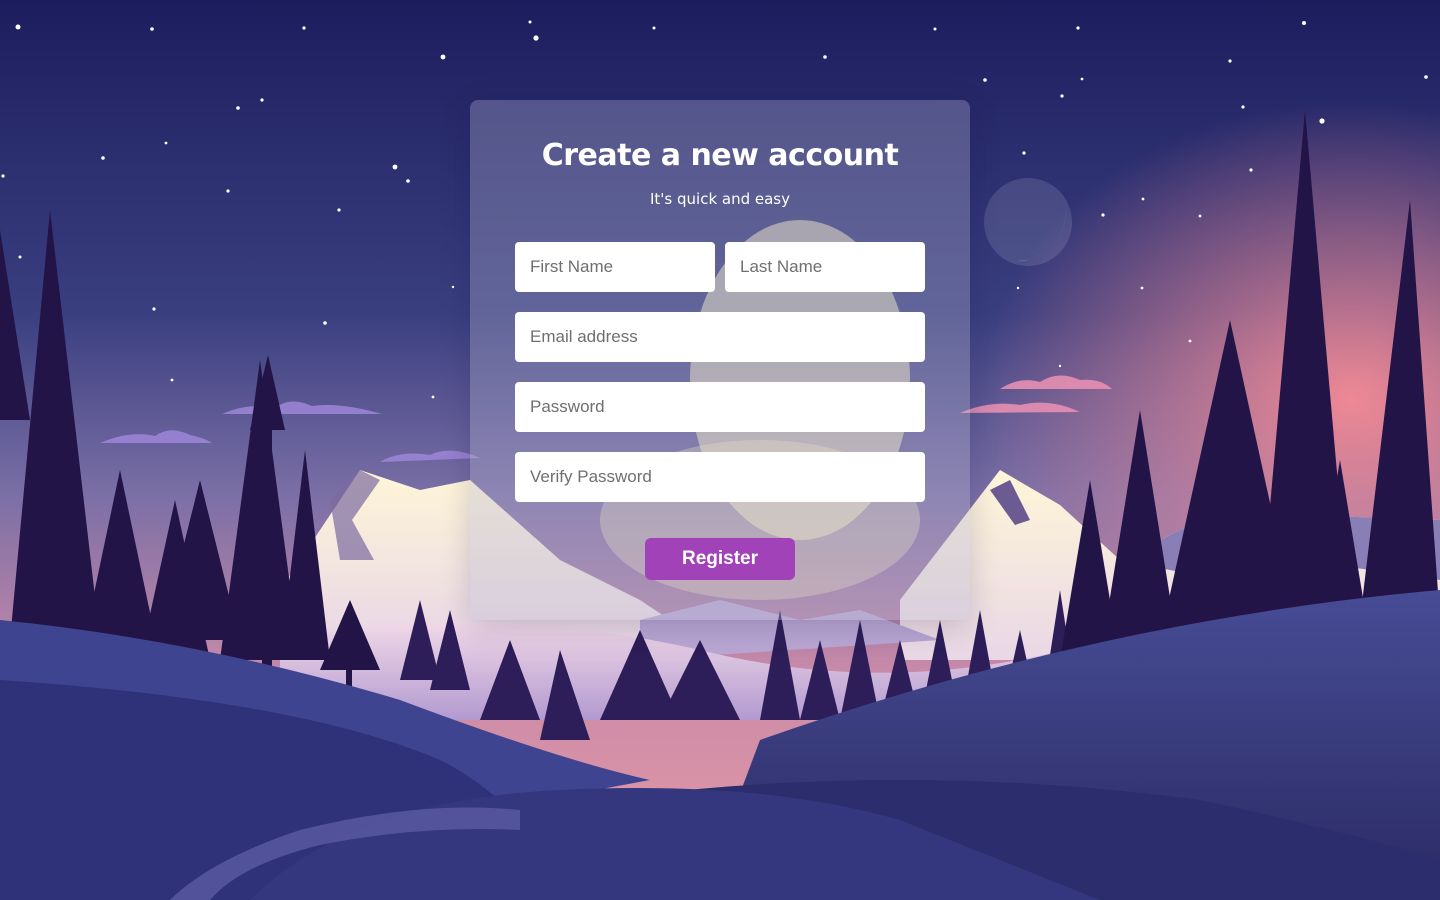 The image size is (1440, 900). Describe the element at coordinates (720, 407) in the screenshot. I see `password-input` at that location.